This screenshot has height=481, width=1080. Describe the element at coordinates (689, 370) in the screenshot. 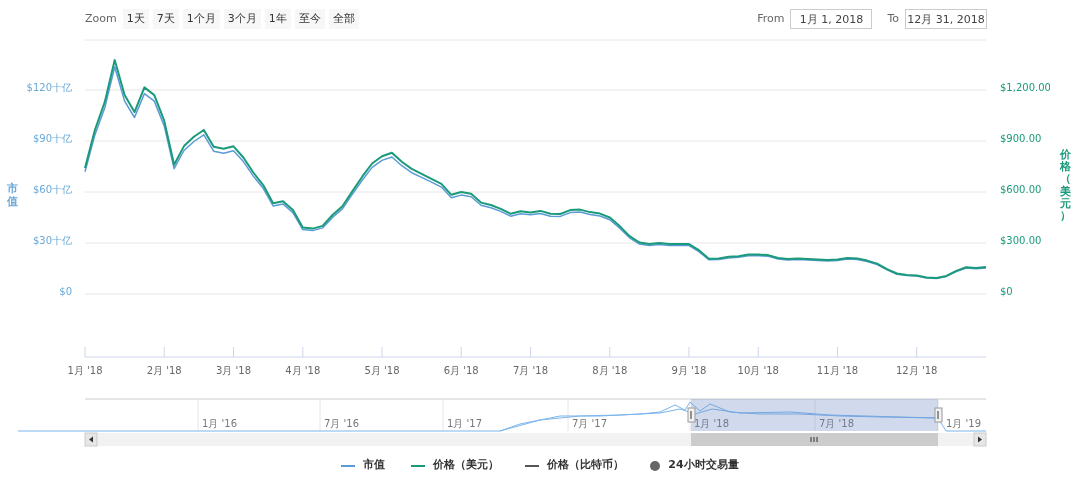

I see `axis-tick-label: 9月 '18` at that location.